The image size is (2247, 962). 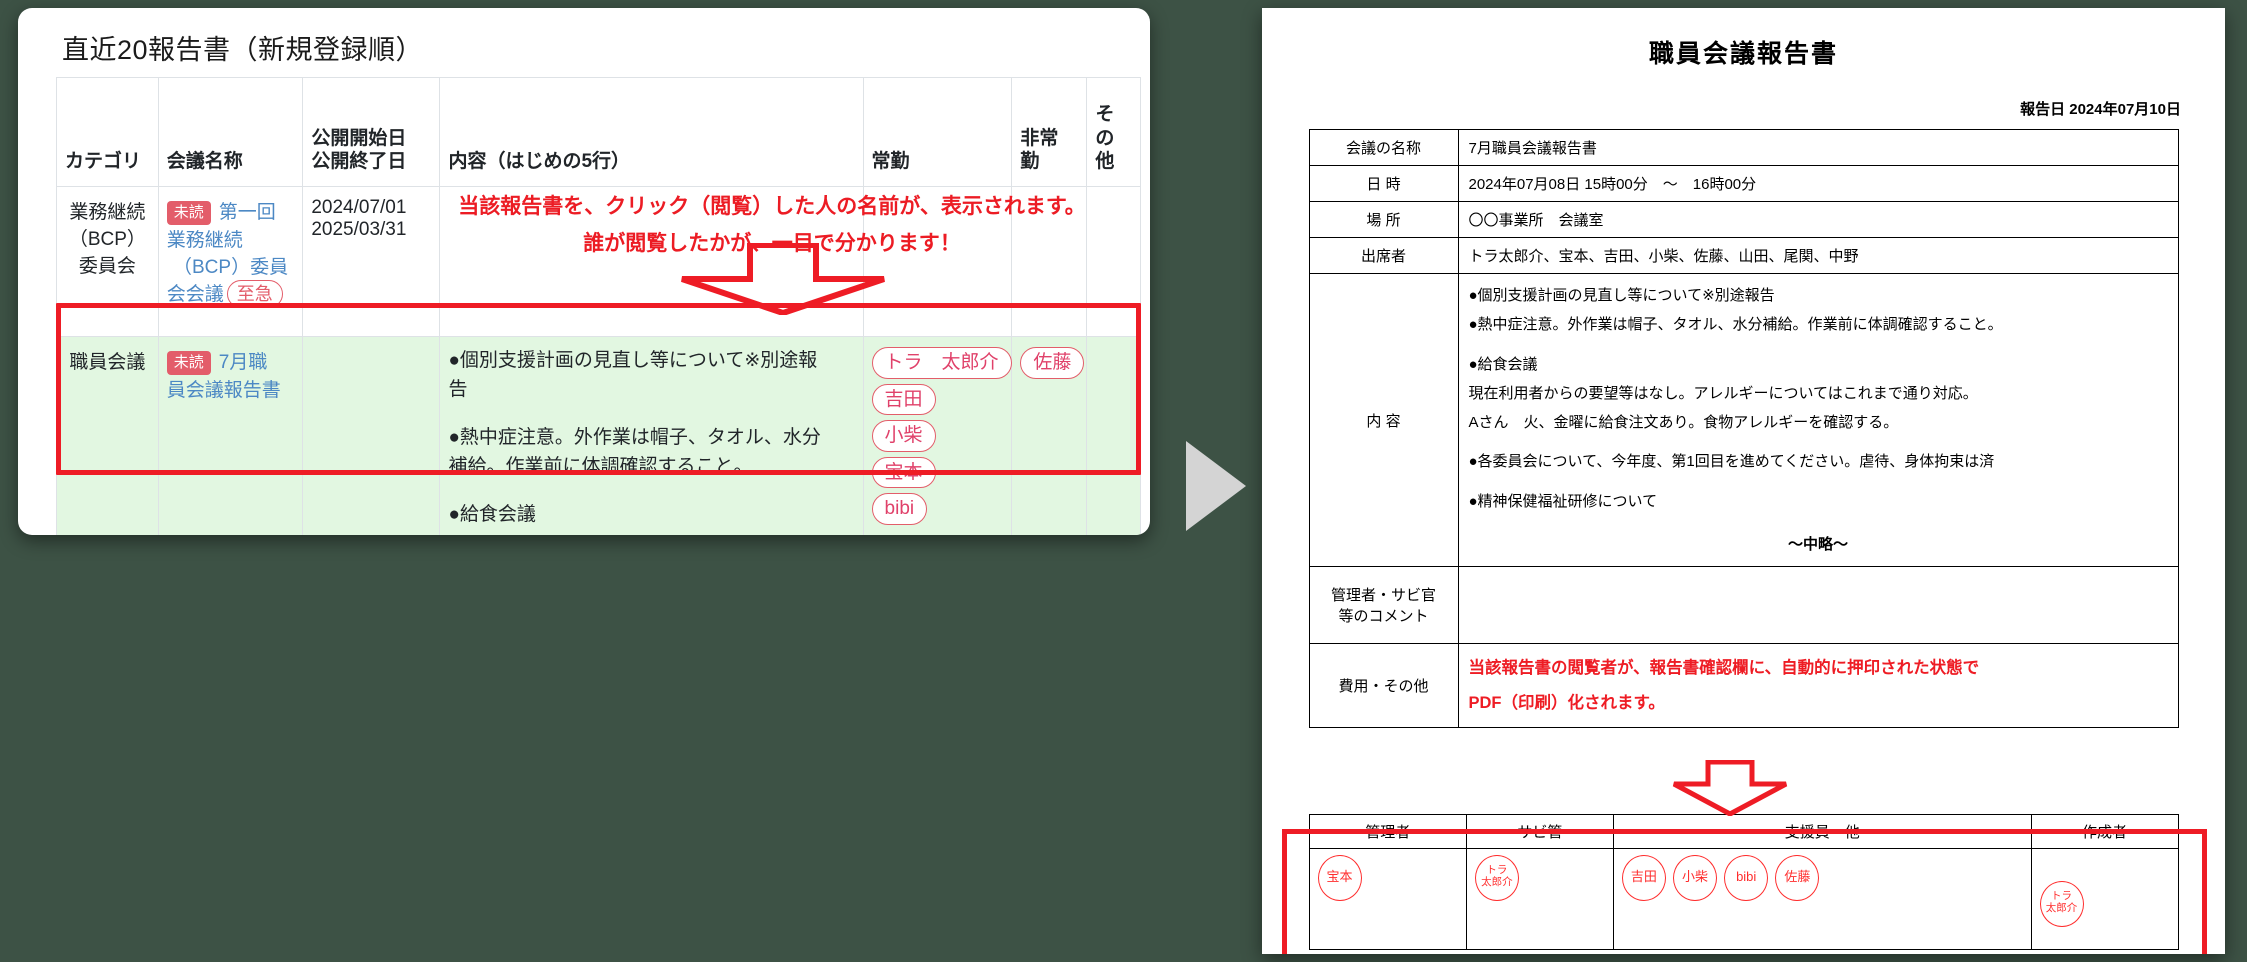 What do you see at coordinates (1743, 54) in the screenshot?
I see `document-title: 職員会議報告書` at bounding box center [1743, 54].